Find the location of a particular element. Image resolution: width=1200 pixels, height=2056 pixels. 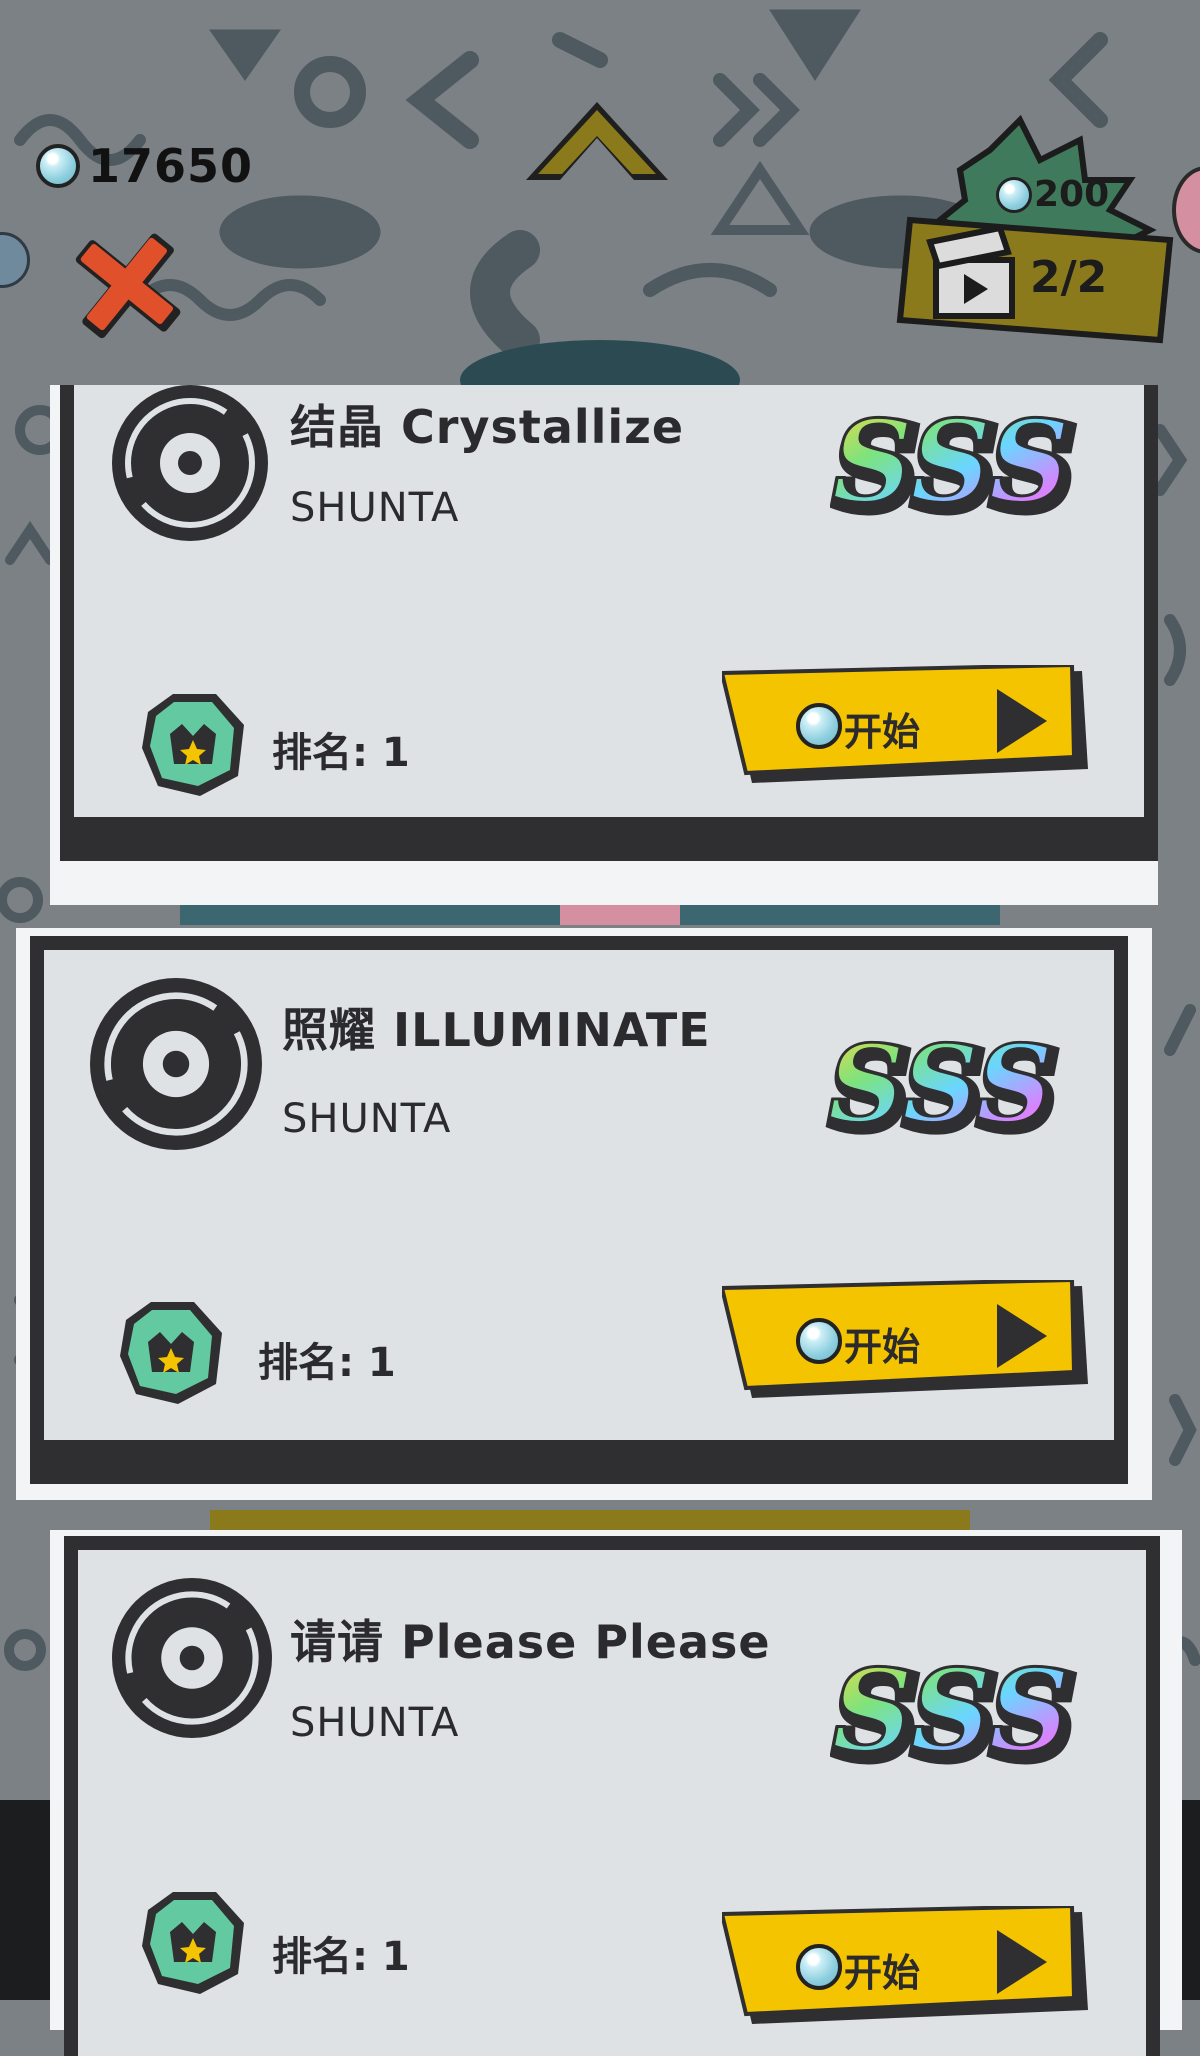

gem-count: 17650 is located at coordinates (171, 166).